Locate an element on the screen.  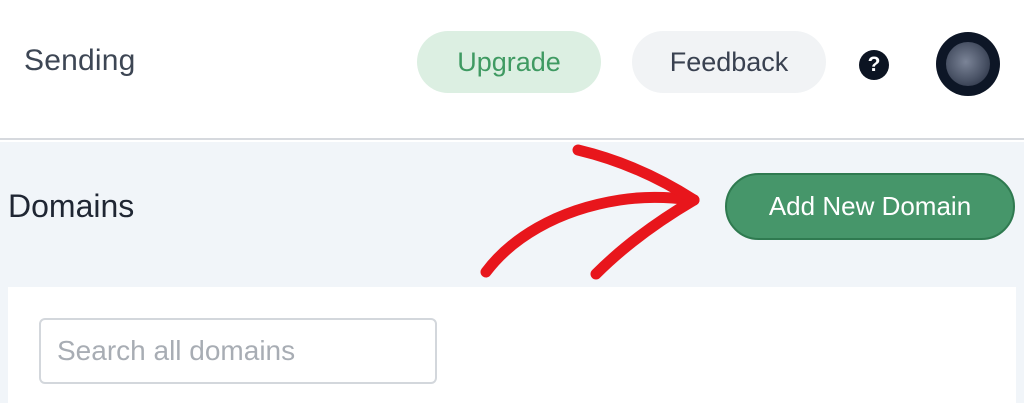
avatar-image is located at coordinates (968, 64).